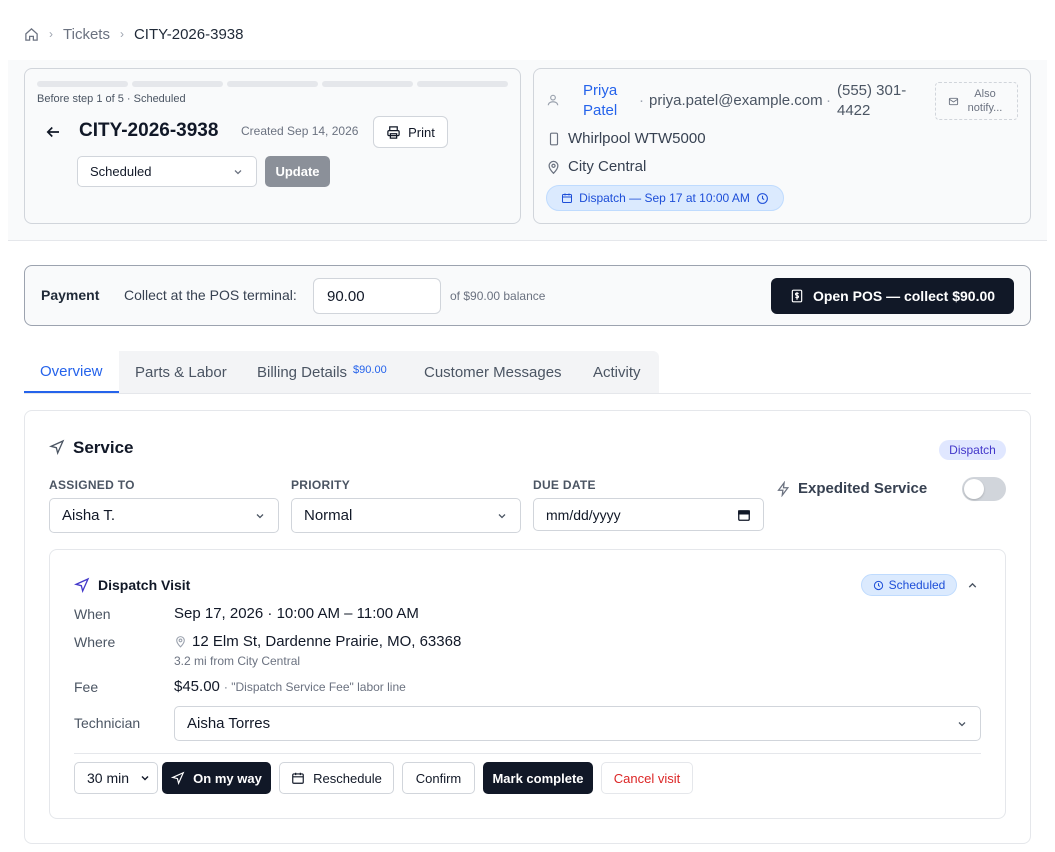 This screenshot has height=852, width=1055. What do you see at coordinates (327, 641) in the screenshot?
I see `where-value: 12 Elm St, Dardenne Prairie, MO, 63368` at bounding box center [327, 641].